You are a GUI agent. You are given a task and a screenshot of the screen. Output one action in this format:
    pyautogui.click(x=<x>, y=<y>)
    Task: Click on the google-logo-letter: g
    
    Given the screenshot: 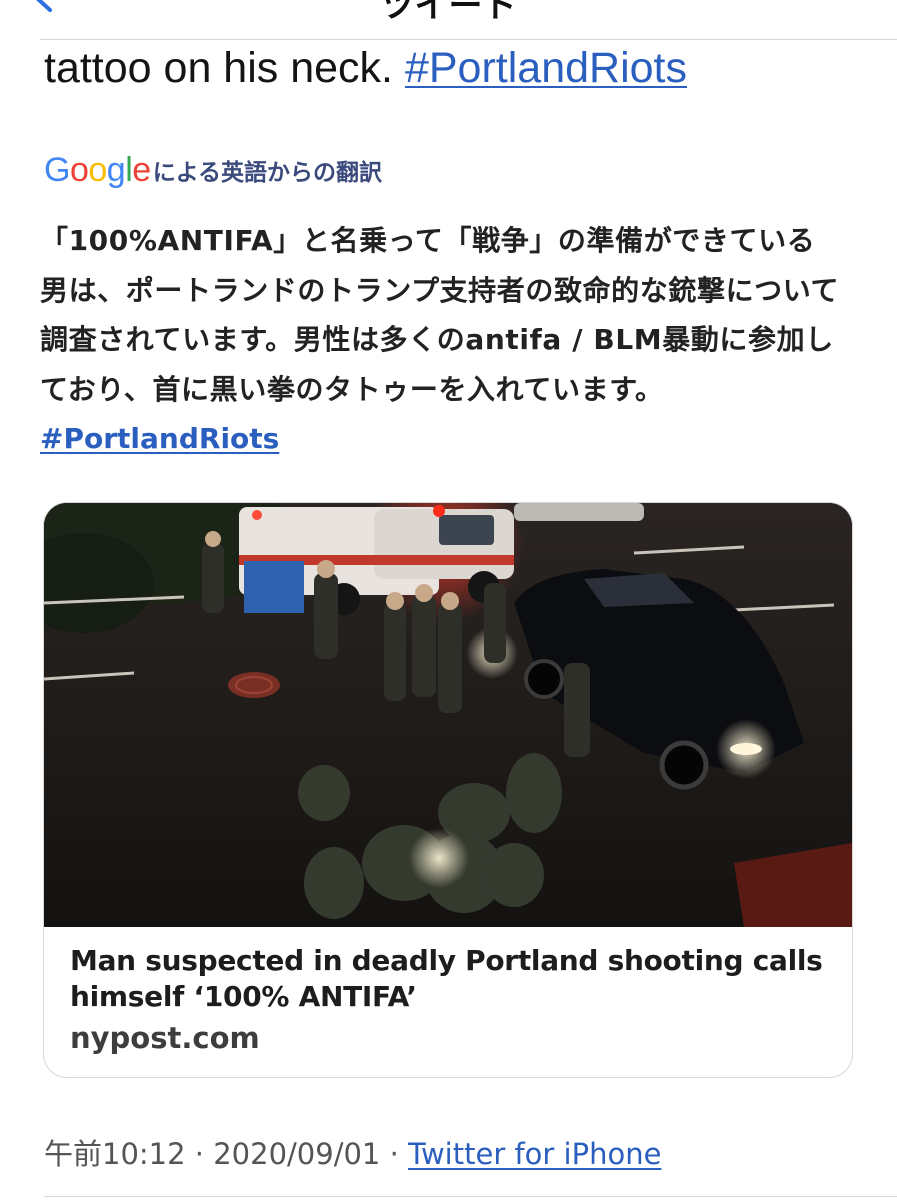 What is the action you would take?
    pyautogui.click(x=116, y=169)
    